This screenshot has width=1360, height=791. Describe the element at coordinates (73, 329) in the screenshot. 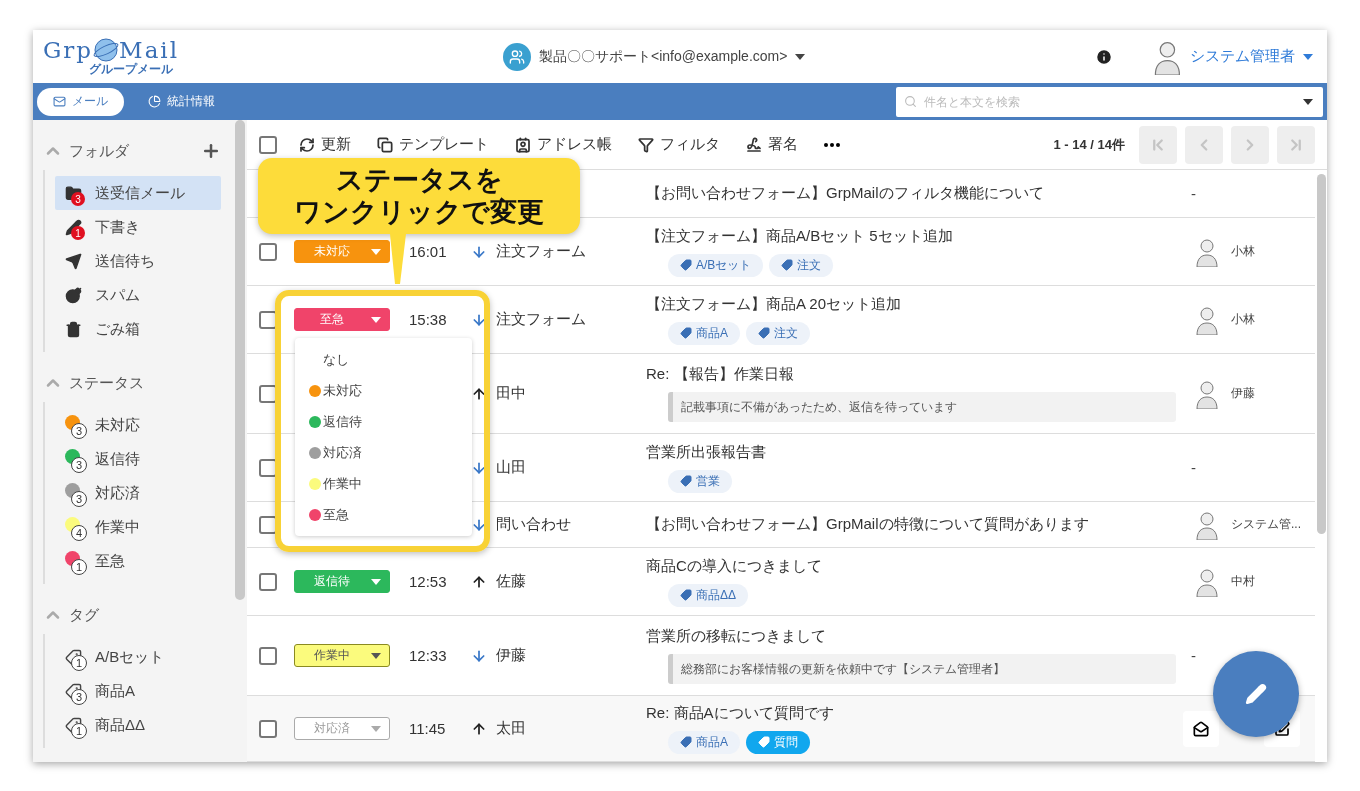

I see `trash-icon` at that location.